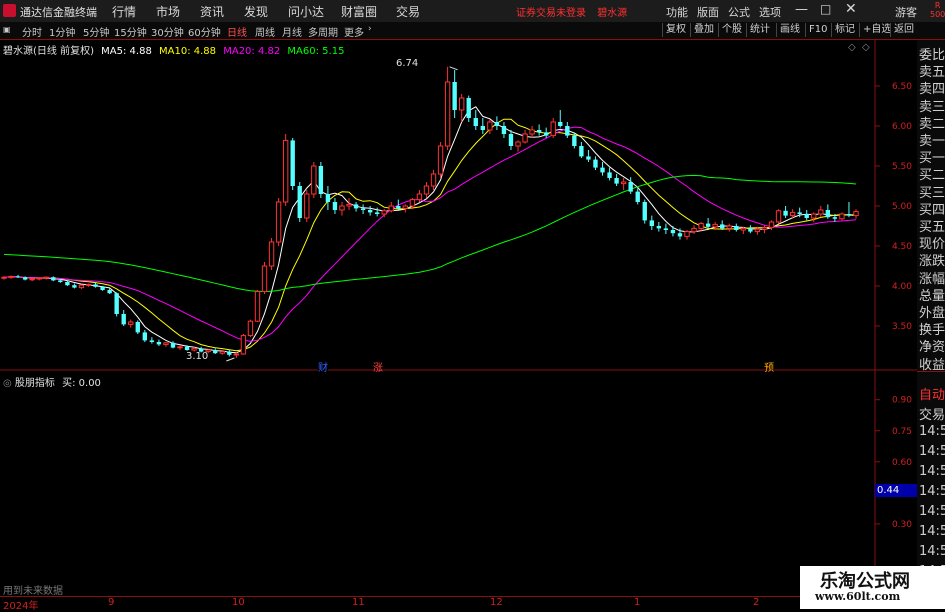 The height and width of the screenshot is (612, 945). Describe the element at coordinates (677, 12) in the screenshot. I see `menu-gongneng: 功能` at that location.